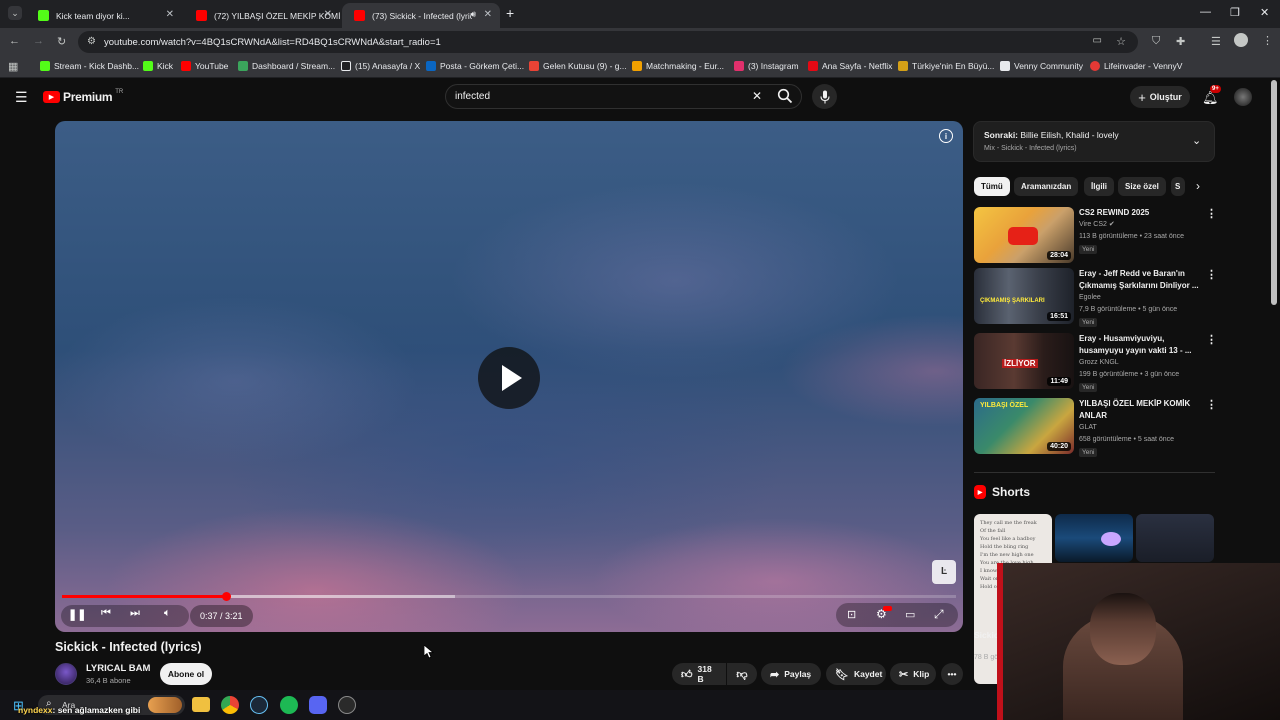 Image resolution: width=1280 pixels, height=720 pixels. Describe the element at coordinates (1241, 40) in the screenshot. I see `profile-avatar-icon` at that location.